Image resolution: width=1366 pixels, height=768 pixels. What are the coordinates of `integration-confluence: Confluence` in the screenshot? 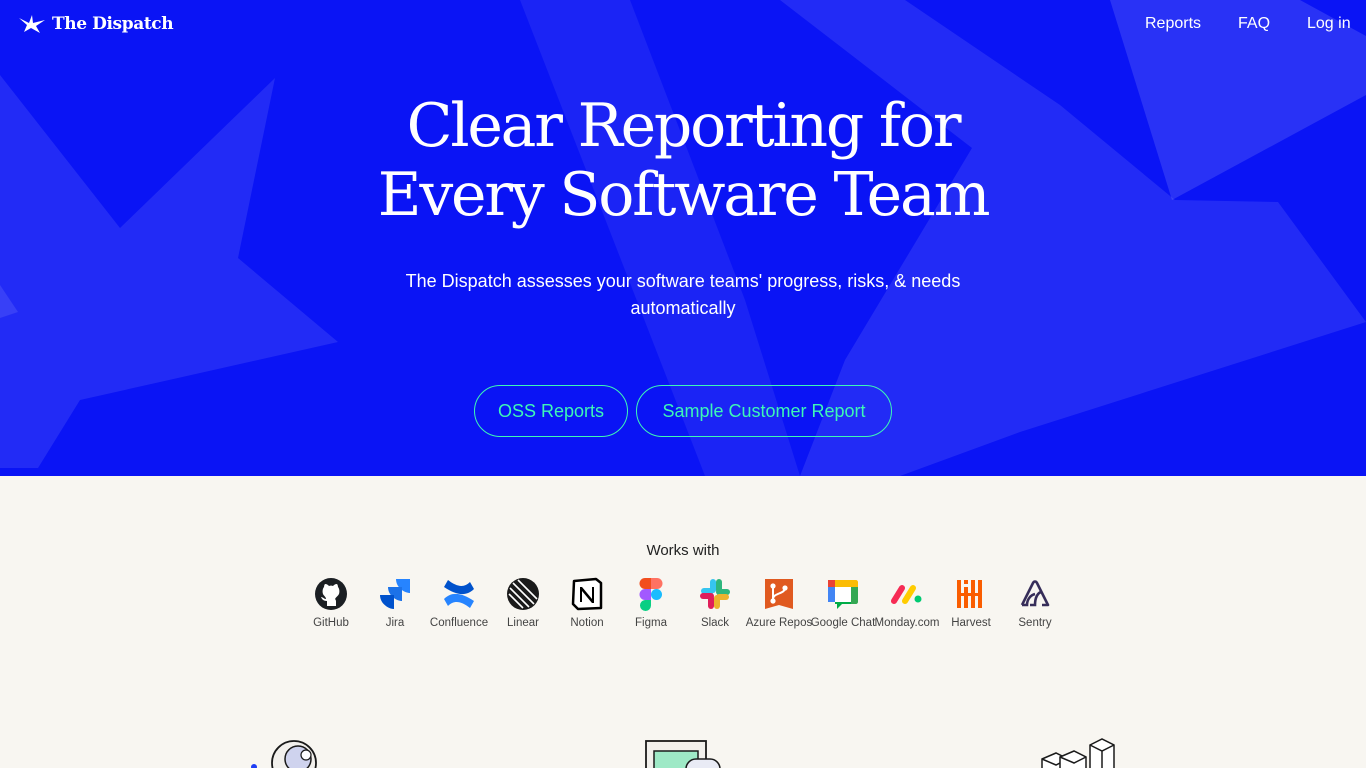 It's located at (459, 604).